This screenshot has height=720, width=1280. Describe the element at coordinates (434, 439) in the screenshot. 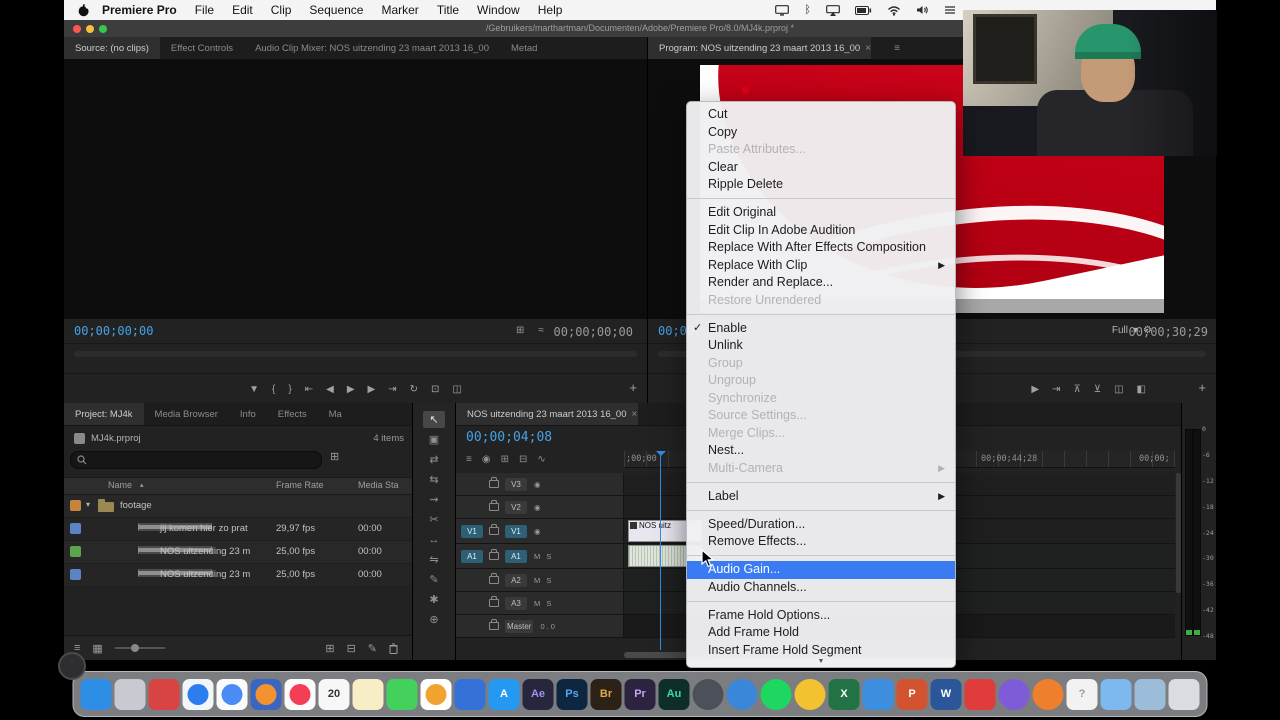

I see `track-select-tool: ▣` at that location.